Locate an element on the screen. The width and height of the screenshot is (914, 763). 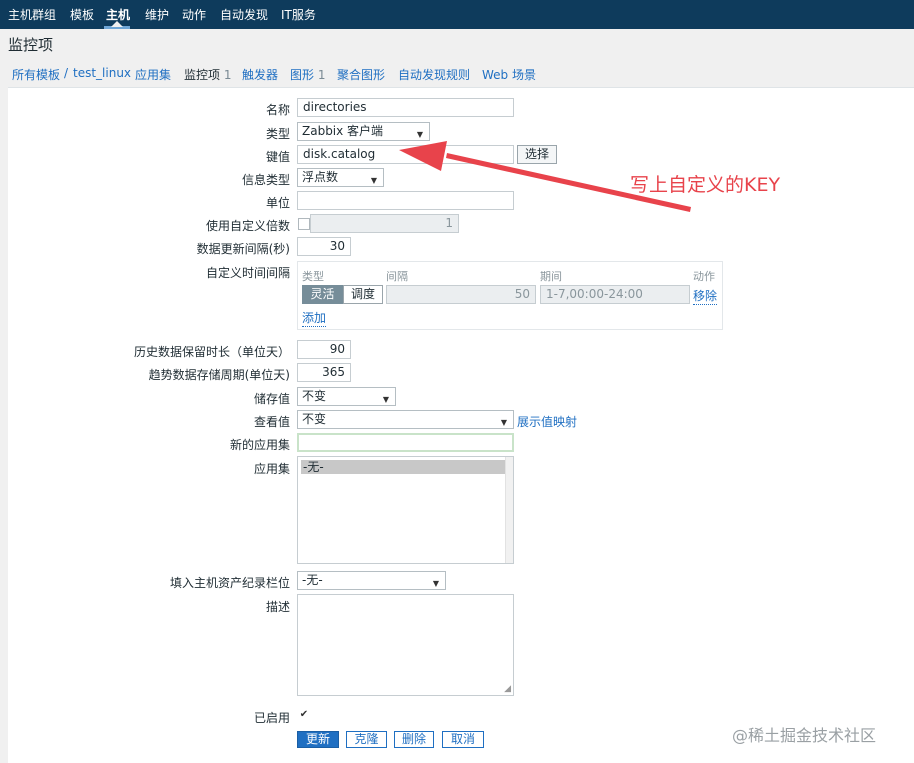
applications-label: 应用集 is located at coordinates (271, 469).